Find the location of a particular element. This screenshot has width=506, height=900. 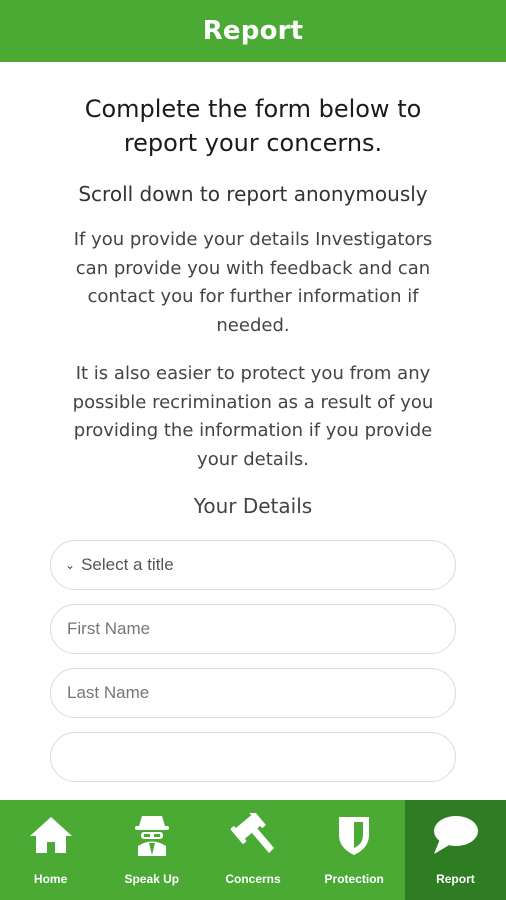

bottom-nav: Home Speak Up Concerns Protection Report is located at coordinates (253, 850).